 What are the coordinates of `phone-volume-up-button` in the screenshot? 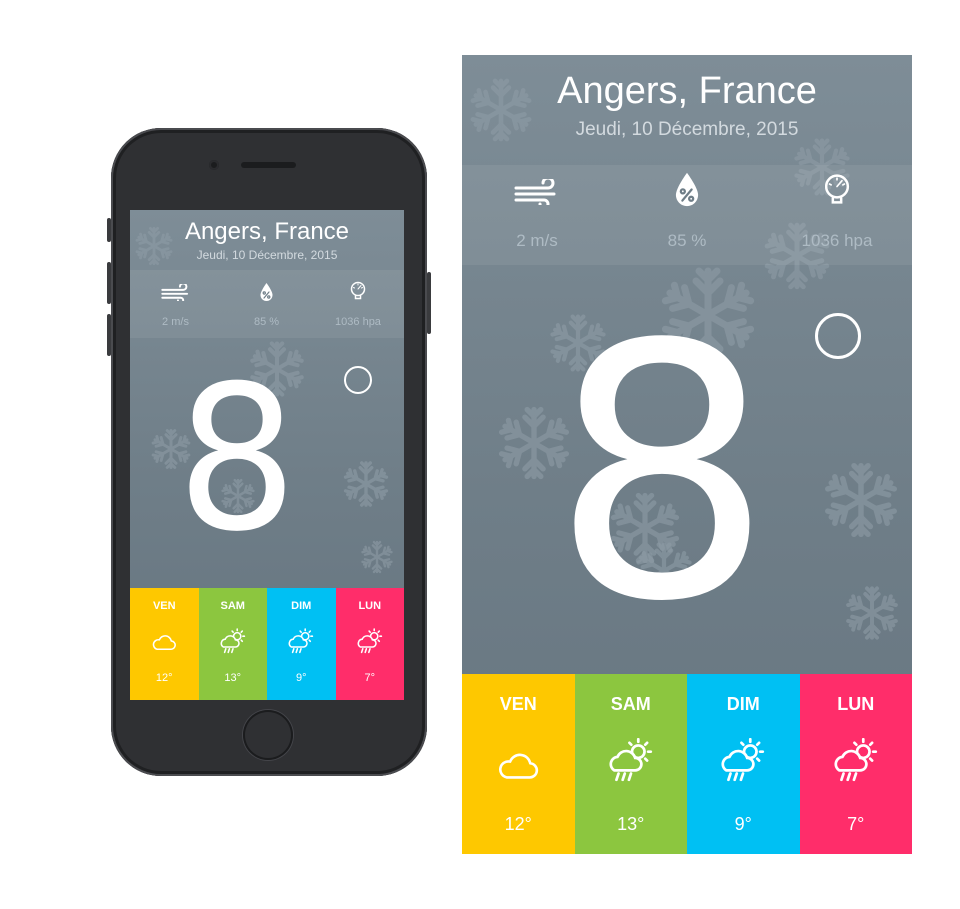 It's located at (109, 283).